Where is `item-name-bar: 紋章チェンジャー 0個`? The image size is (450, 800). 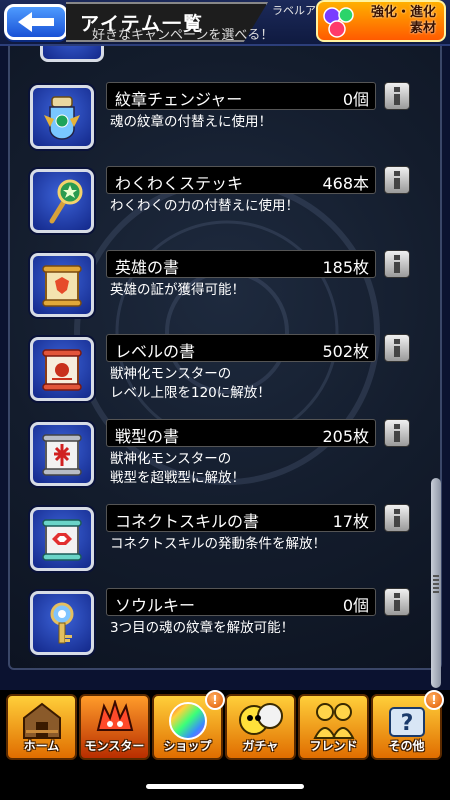 item-name-bar: 紋章チェンジャー 0個 is located at coordinates (241, 96).